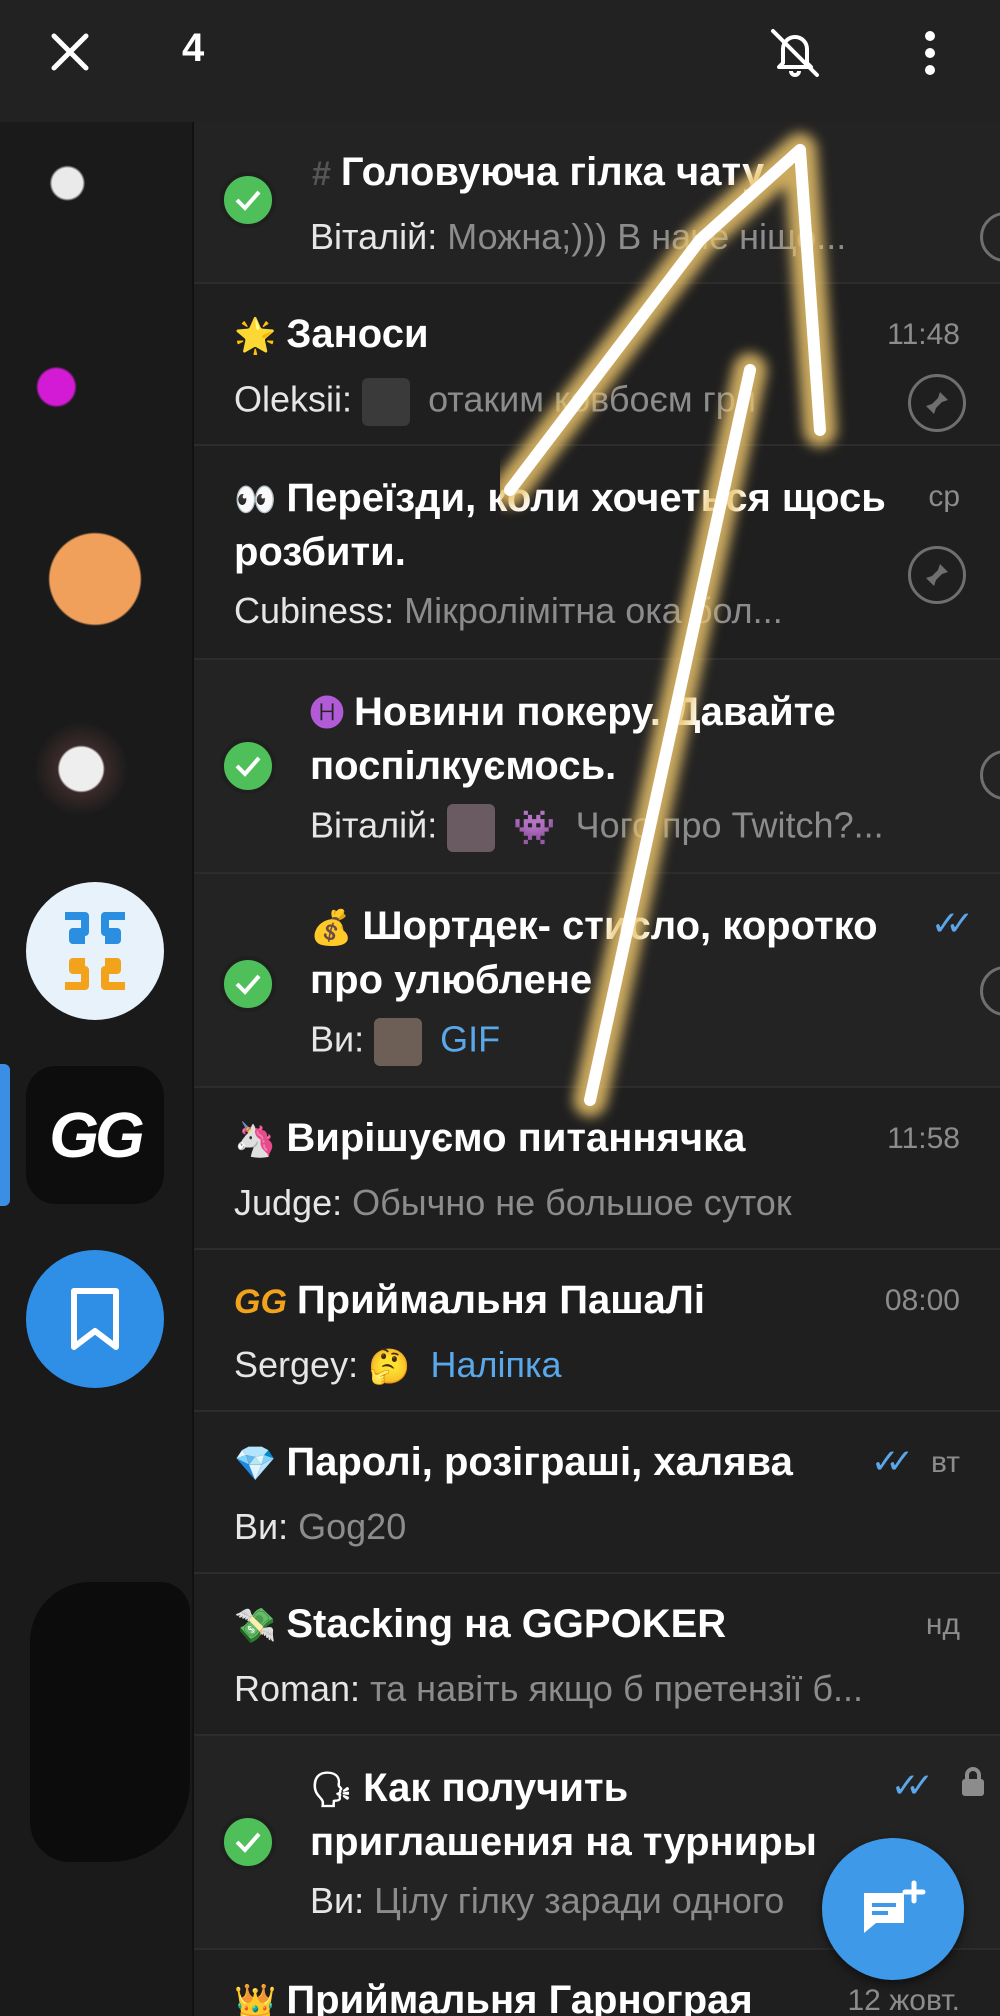 The height and width of the screenshot is (2016, 1000). Describe the element at coordinates (519, 1997) in the screenshot. I see `chat-title: Приймальня Гарнограя` at that location.